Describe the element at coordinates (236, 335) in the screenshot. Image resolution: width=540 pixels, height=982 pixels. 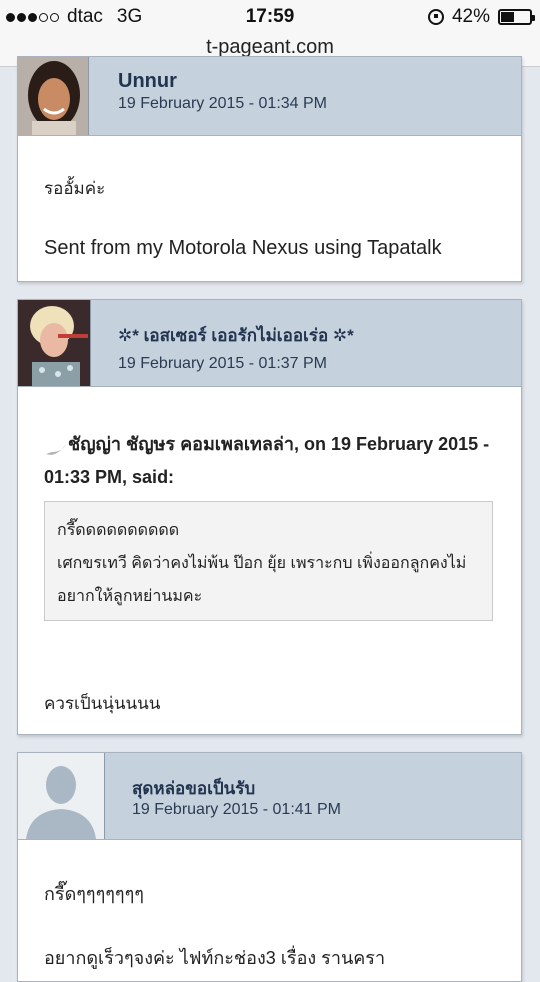
I see `post-username: ✲* เอสเซอร์ เออรักไม่เออเร่อ ✲*` at that location.